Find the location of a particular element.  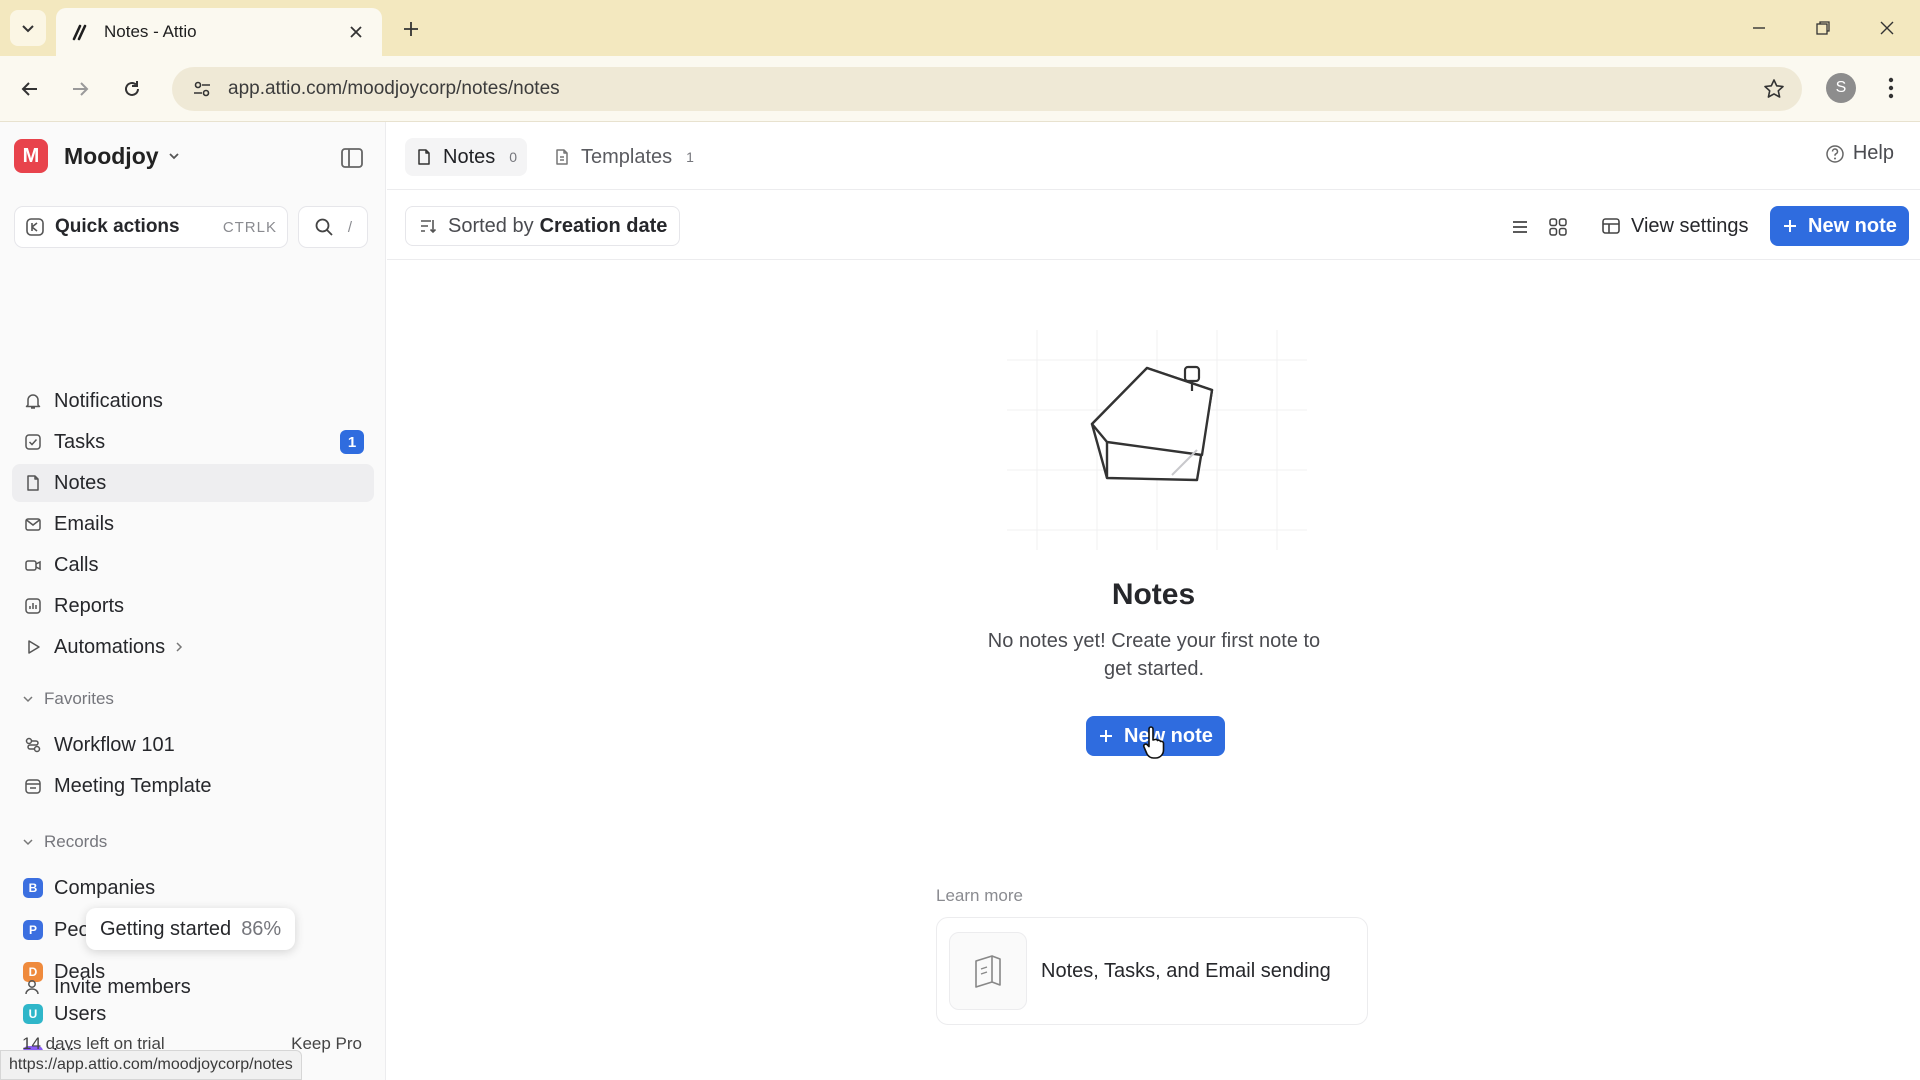

table-settings-icon is located at coordinates (1611, 226).